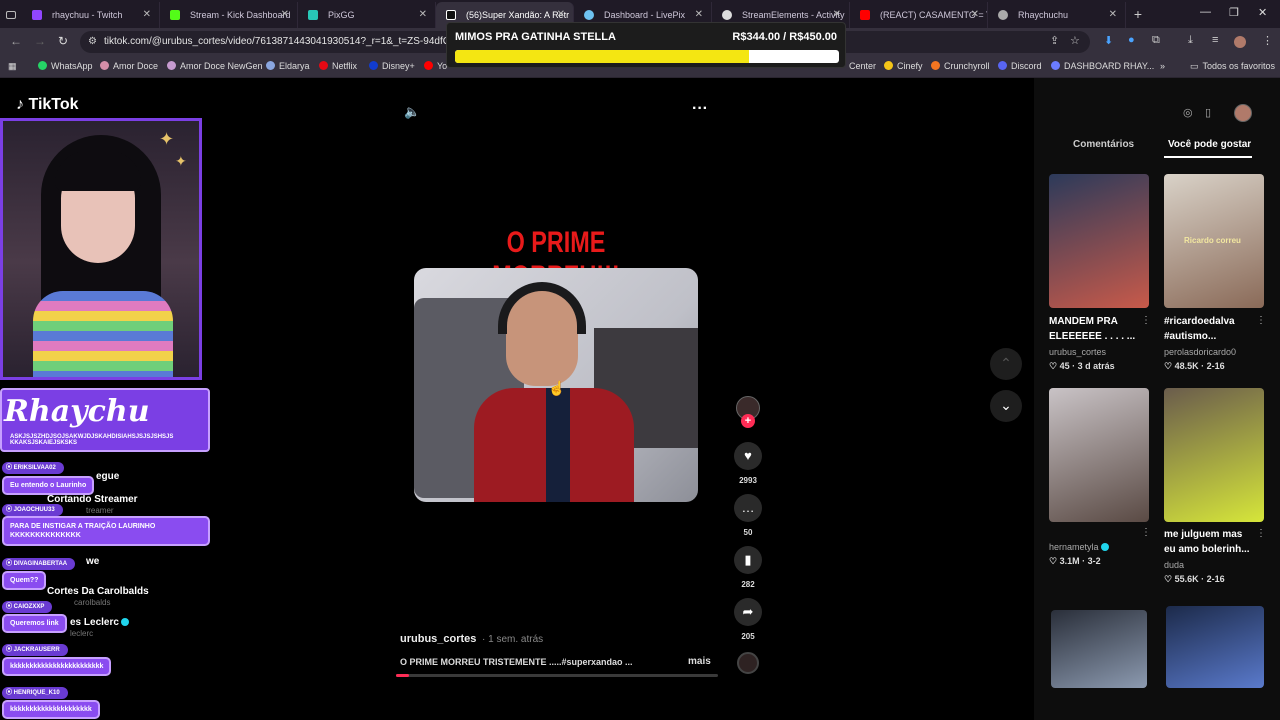 The width and height of the screenshot is (1280, 720). What do you see at coordinates (1215, 40) in the screenshot?
I see `media-icon: ≡` at bounding box center [1215, 40].